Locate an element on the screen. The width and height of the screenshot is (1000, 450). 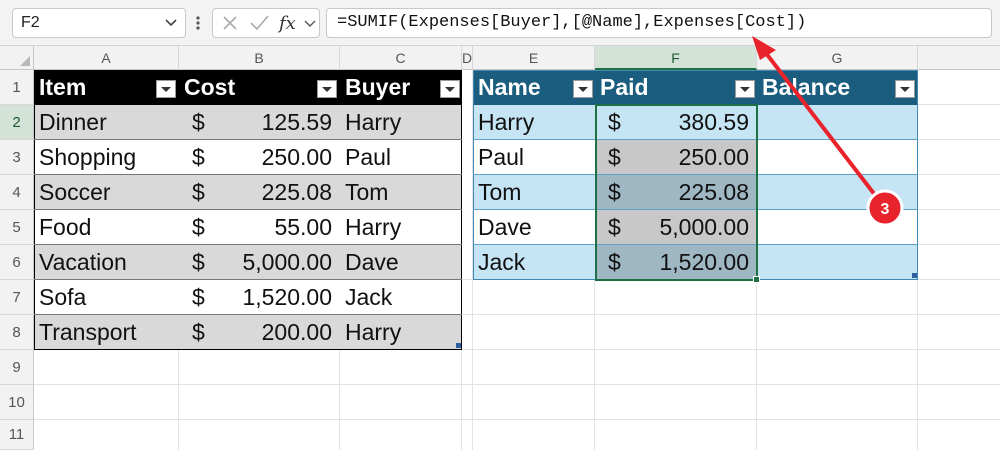
table-cell-name: Jack is located at coordinates (534, 262).